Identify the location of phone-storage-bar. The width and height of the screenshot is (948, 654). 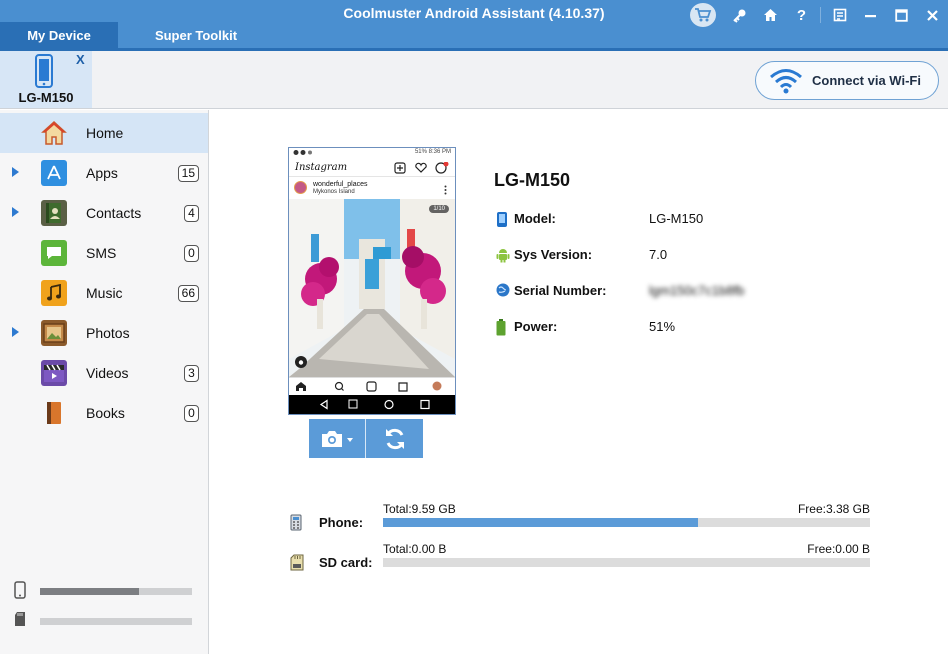
(626, 522).